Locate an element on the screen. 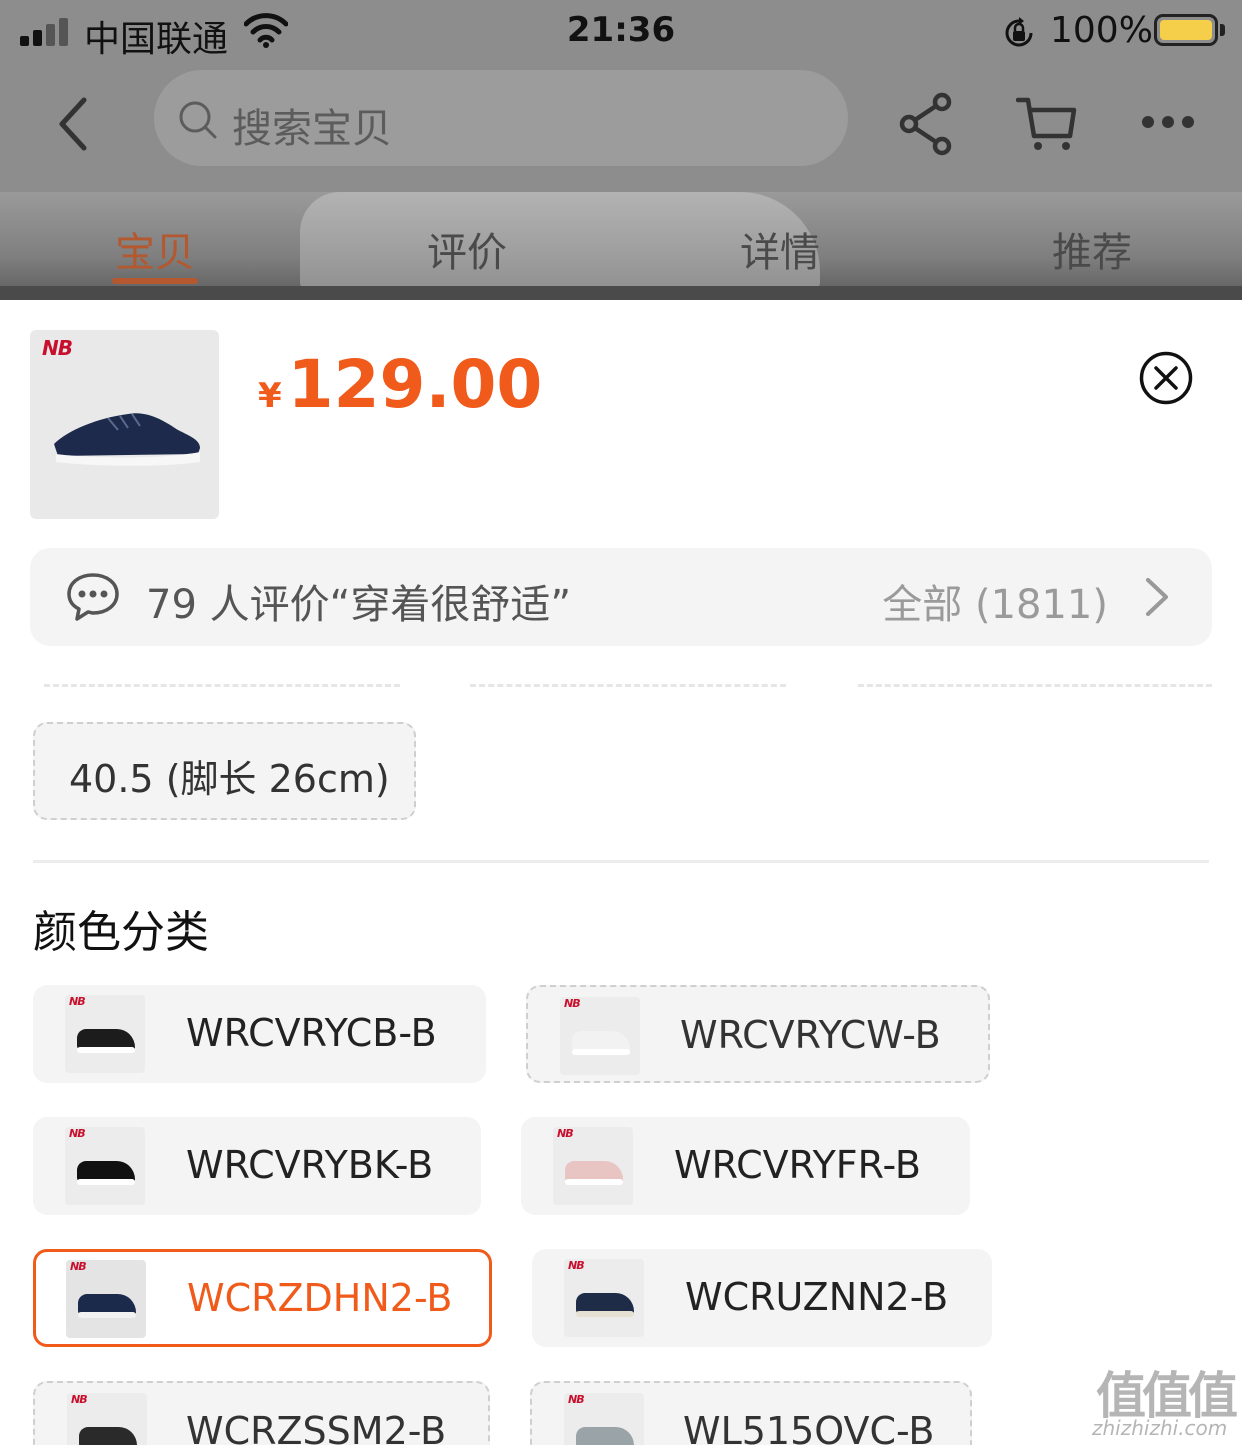 This screenshot has width=1242, height=1445. size-option-disabled: 40.5 (脚长 26cm) is located at coordinates (224, 771).